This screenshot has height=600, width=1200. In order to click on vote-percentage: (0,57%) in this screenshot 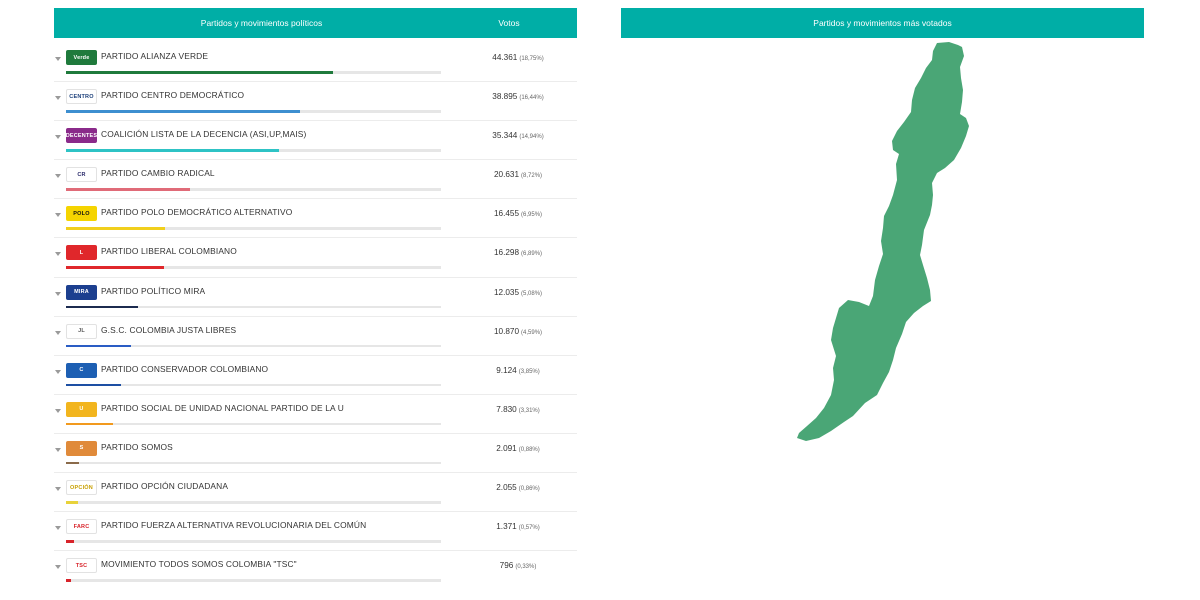, I will do `click(529, 528)`.